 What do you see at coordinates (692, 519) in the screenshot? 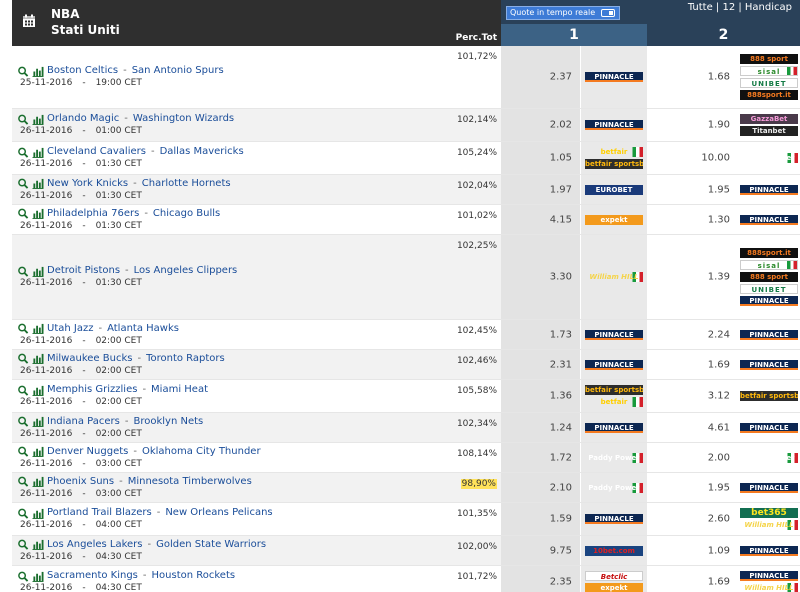
I see `odds-cell-2: 2.60` at bounding box center [692, 519].